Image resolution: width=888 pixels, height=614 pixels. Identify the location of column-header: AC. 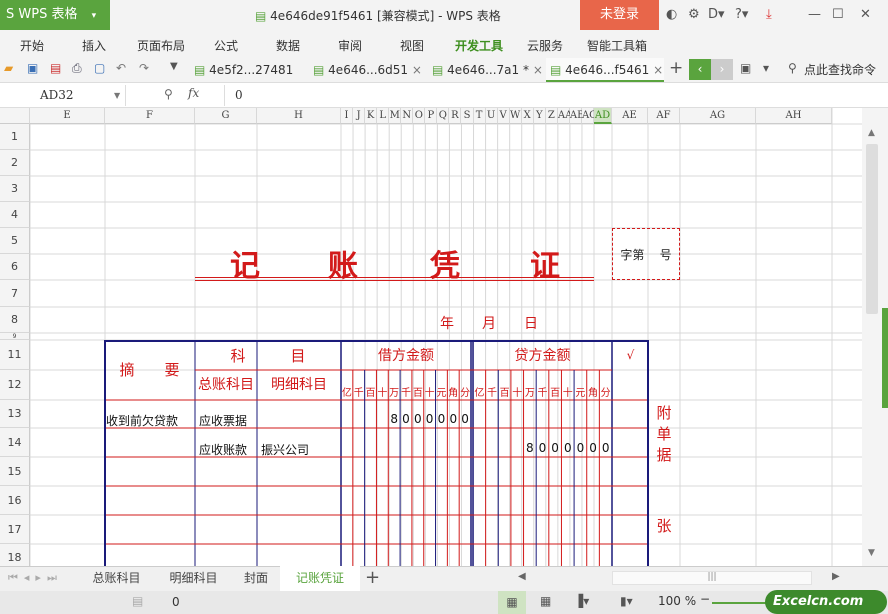
(589, 116).